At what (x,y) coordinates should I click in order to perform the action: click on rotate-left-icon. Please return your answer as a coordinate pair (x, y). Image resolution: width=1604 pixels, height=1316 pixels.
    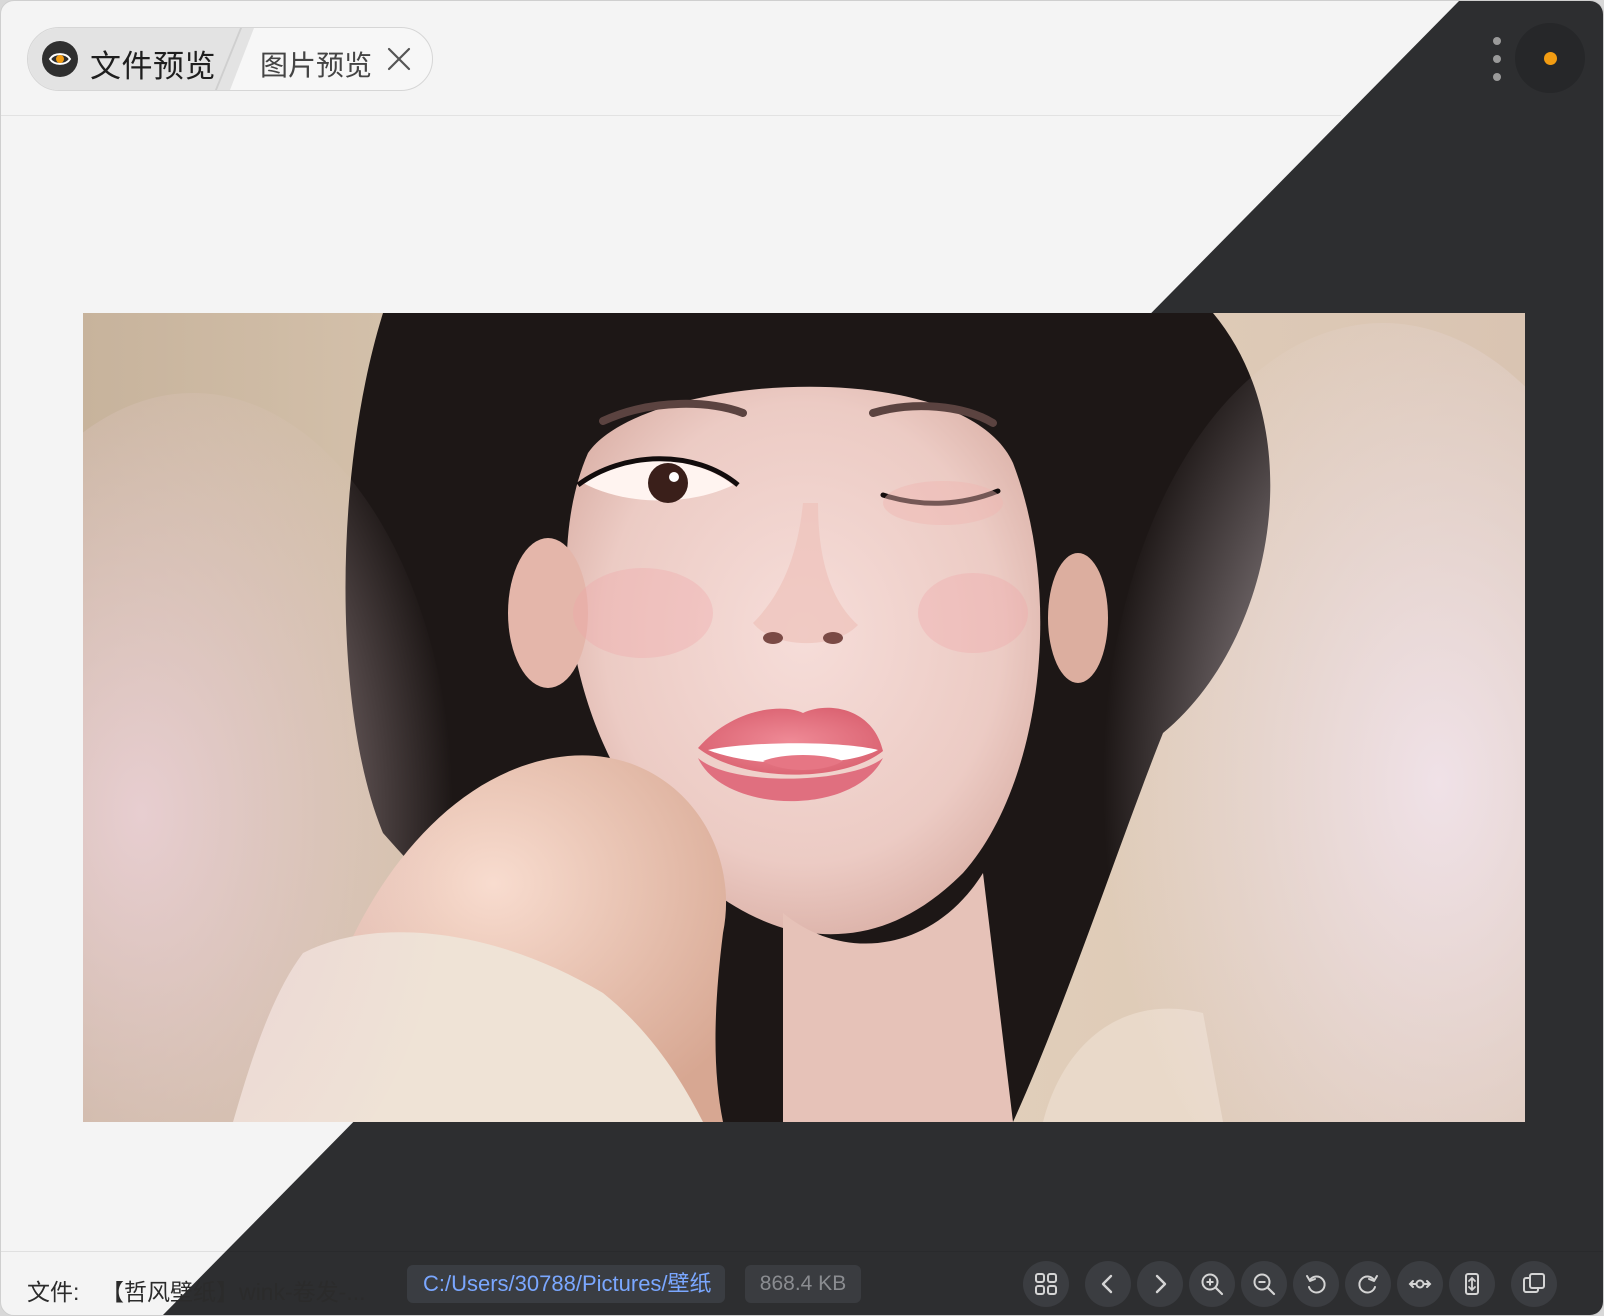
    Looking at the image, I should click on (1316, 1284).